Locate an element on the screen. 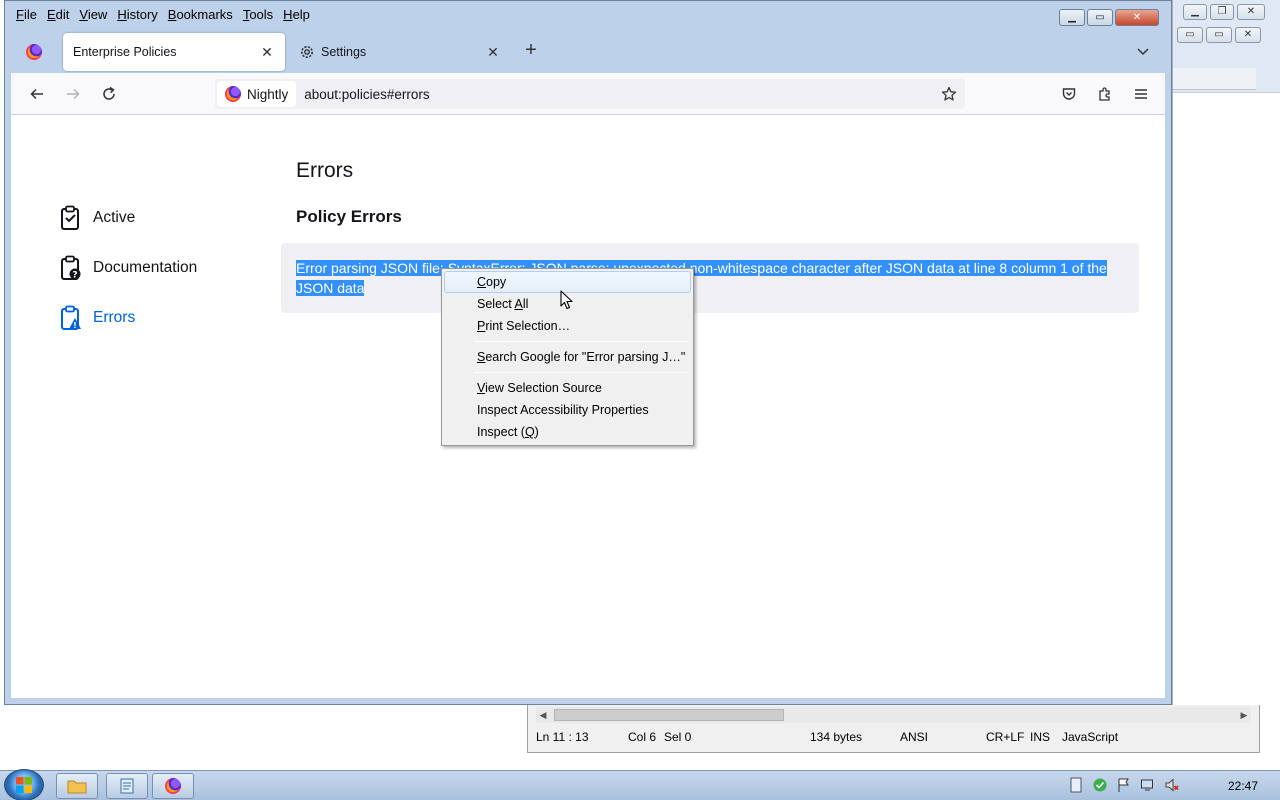 This screenshot has width=1280, height=800. hamburger-menu-icon is located at coordinates (1141, 94).